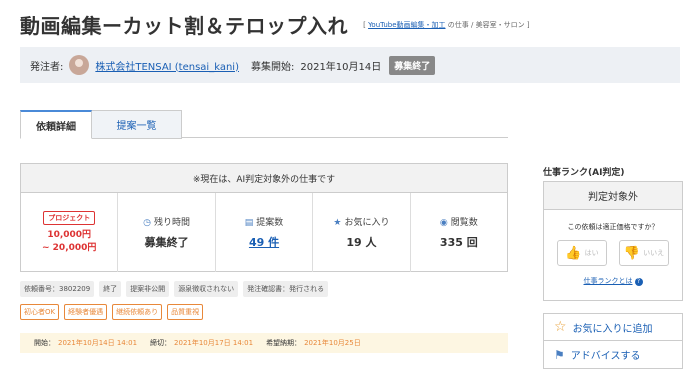 This screenshot has height=369, width=700. What do you see at coordinates (137, 312) in the screenshot?
I see `tag-continuous: 継続依頼あり` at bounding box center [137, 312].